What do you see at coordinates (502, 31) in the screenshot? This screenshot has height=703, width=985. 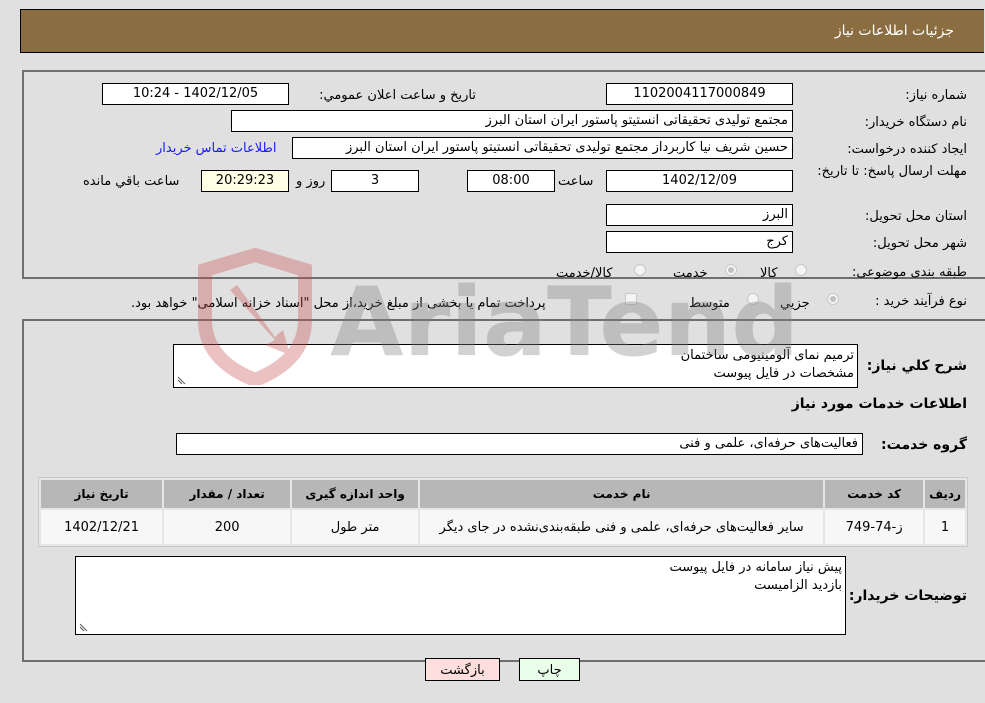 I see `page-header: جزئیات اطلاعات نیاز` at bounding box center [502, 31].